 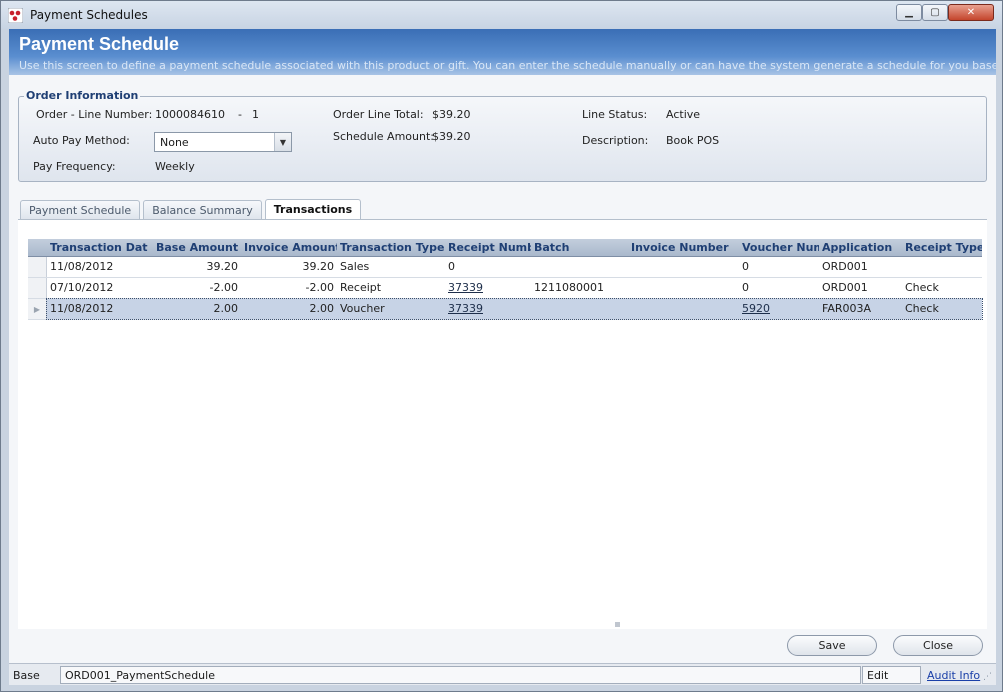 I want to click on order-line-dash: -, so click(x=240, y=114).